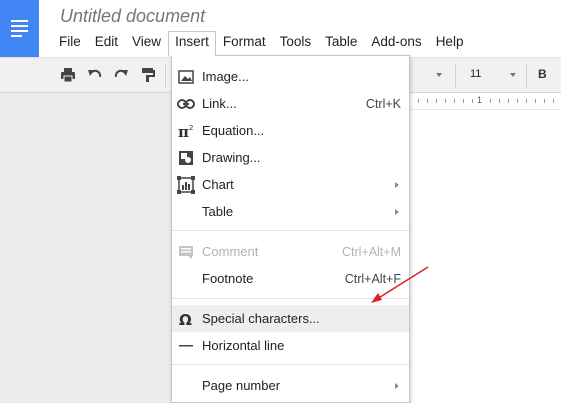 This screenshot has width=561, height=403. I want to click on docs-home-icon, so click(19, 28).